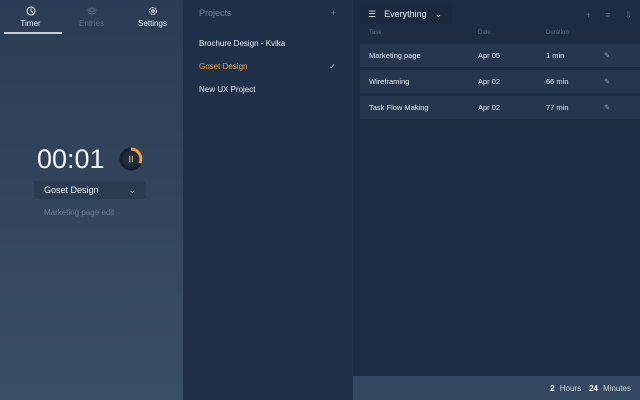  Describe the element at coordinates (71, 159) in the screenshot. I see `timer-display: 00:01` at that location.